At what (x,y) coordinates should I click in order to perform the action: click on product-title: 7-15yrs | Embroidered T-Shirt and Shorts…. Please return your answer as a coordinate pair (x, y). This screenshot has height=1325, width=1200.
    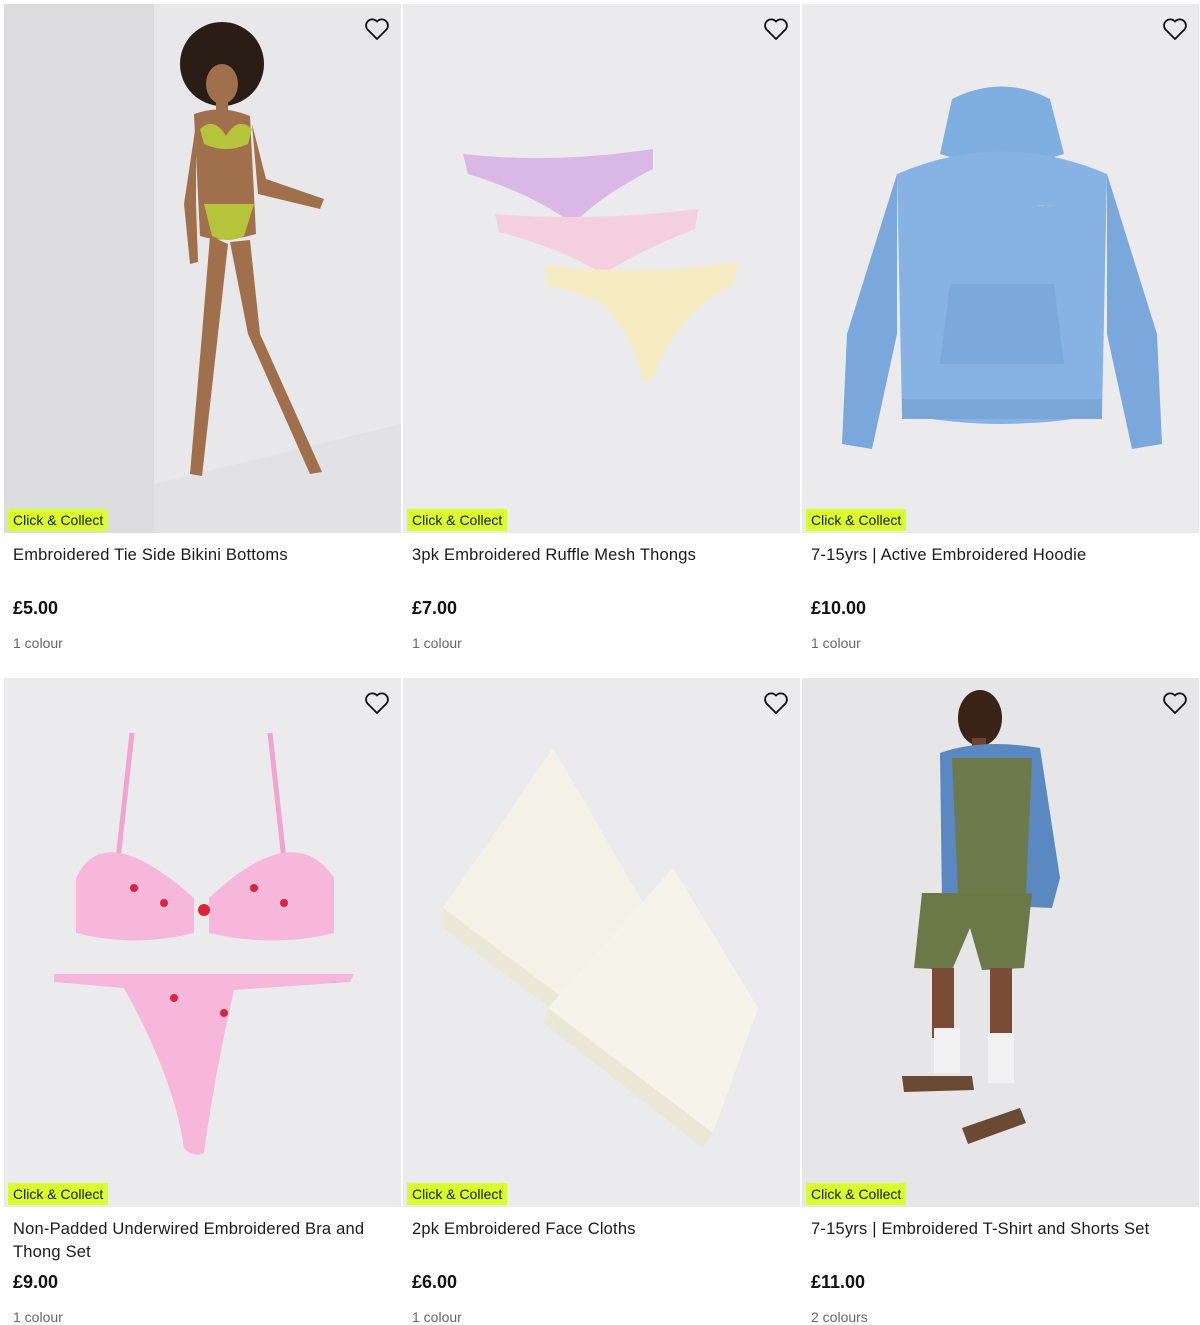
    Looking at the image, I should click on (1001, 1229).